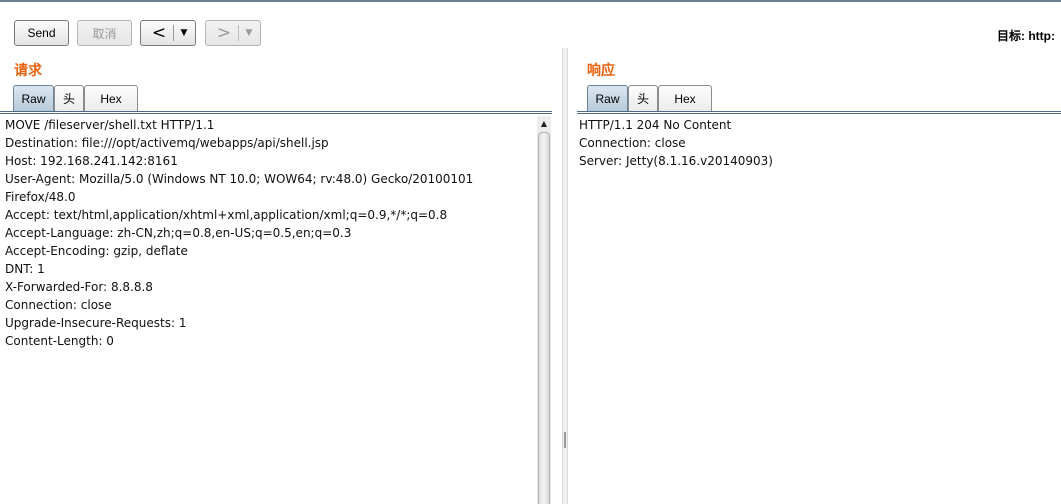  Describe the element at coordinates (544, 318) in the screenshot. I see `scrollbar-thumb` at that location.